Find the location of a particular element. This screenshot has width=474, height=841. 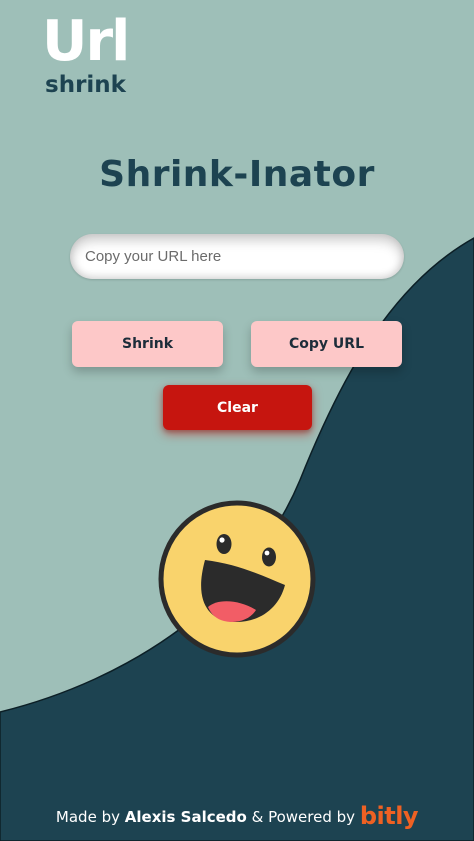

shrink-button: Shrink is located at coordinates (147, 344).